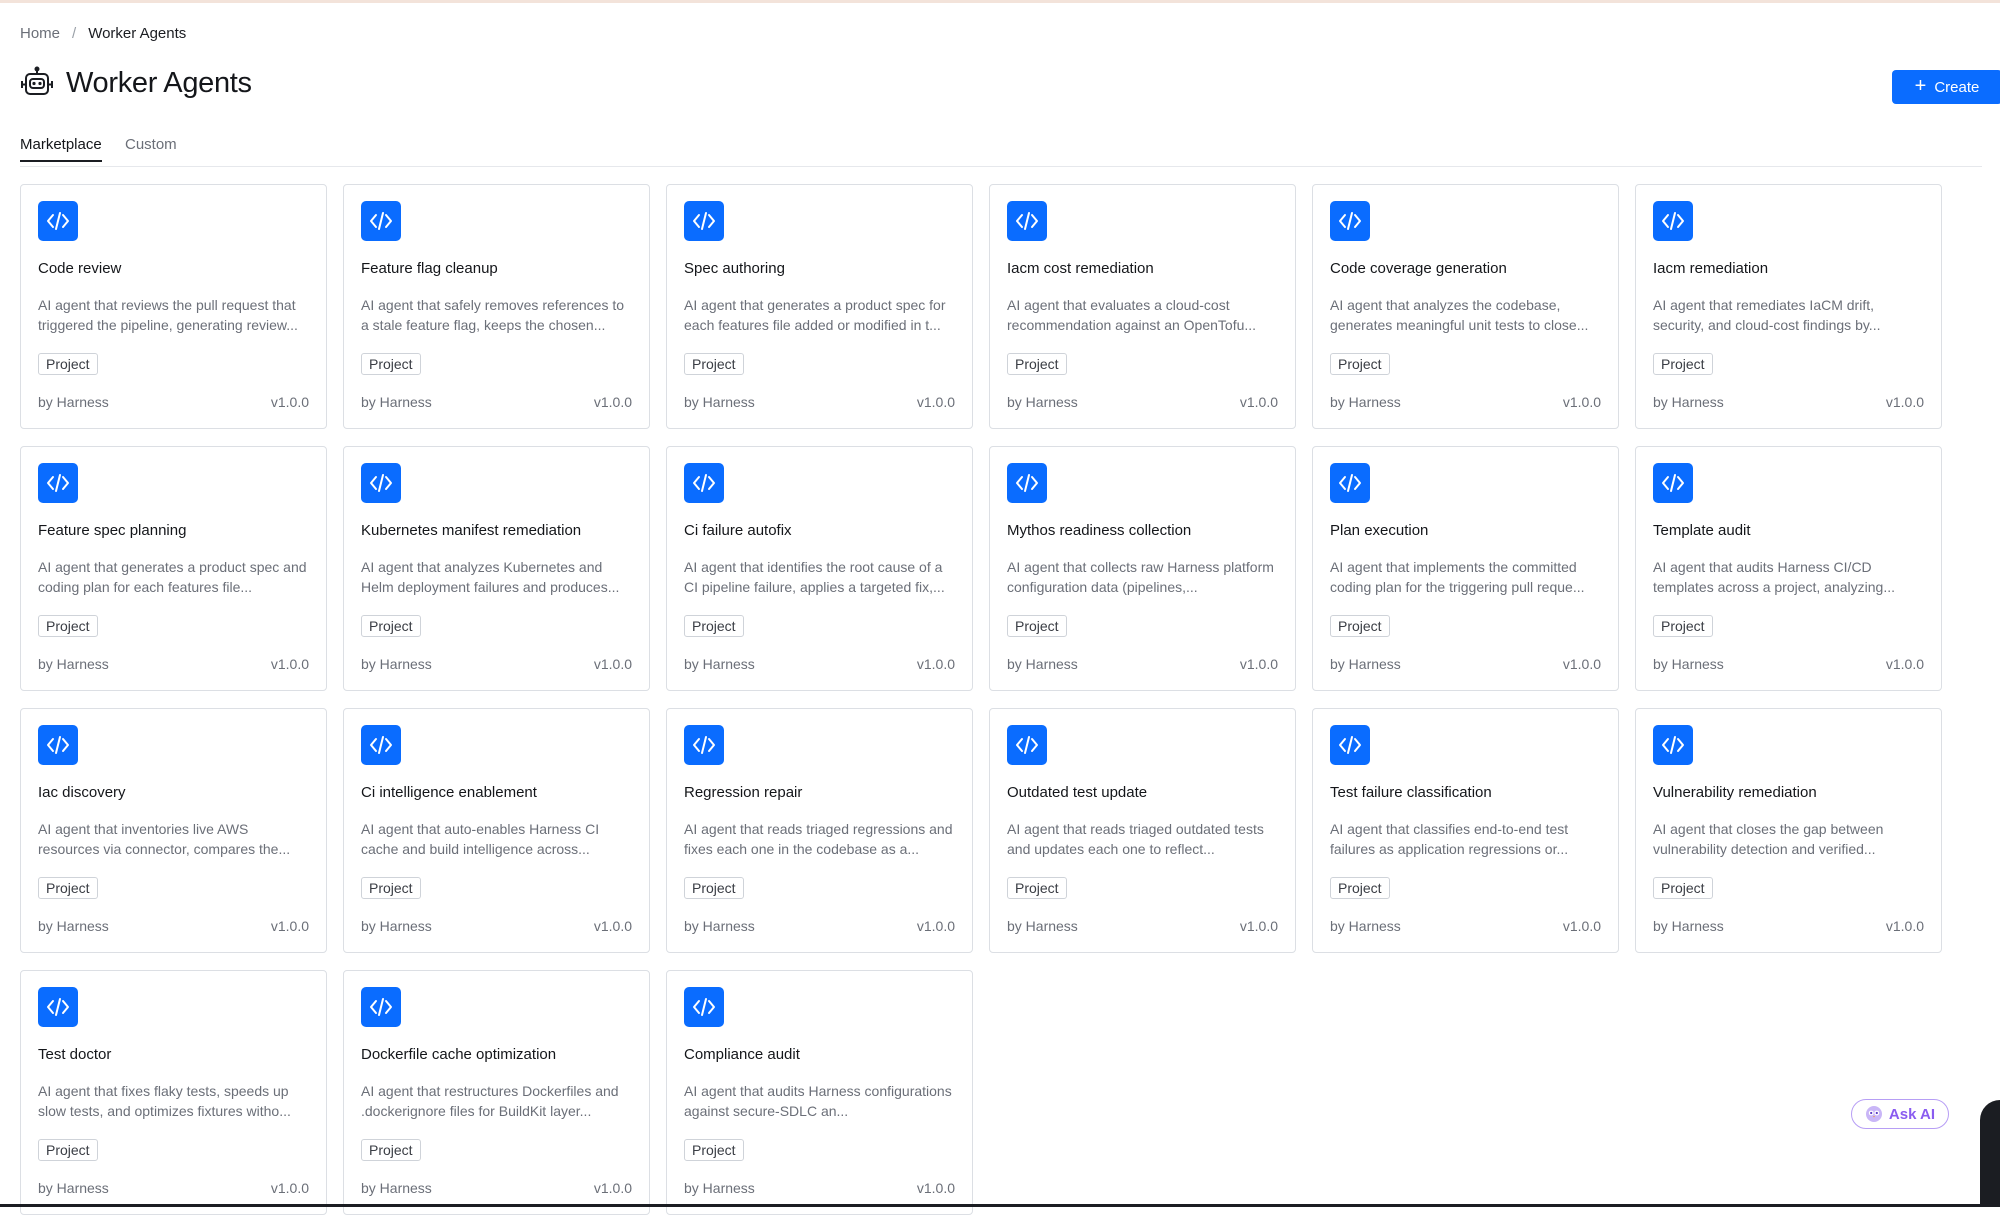 The image size is (2000, 1215). What do you see at coordinates (1735, 792) in the screenshot?
I see `agent-card-title: Vulnerability remediation` at bounding box center [1735, 792].